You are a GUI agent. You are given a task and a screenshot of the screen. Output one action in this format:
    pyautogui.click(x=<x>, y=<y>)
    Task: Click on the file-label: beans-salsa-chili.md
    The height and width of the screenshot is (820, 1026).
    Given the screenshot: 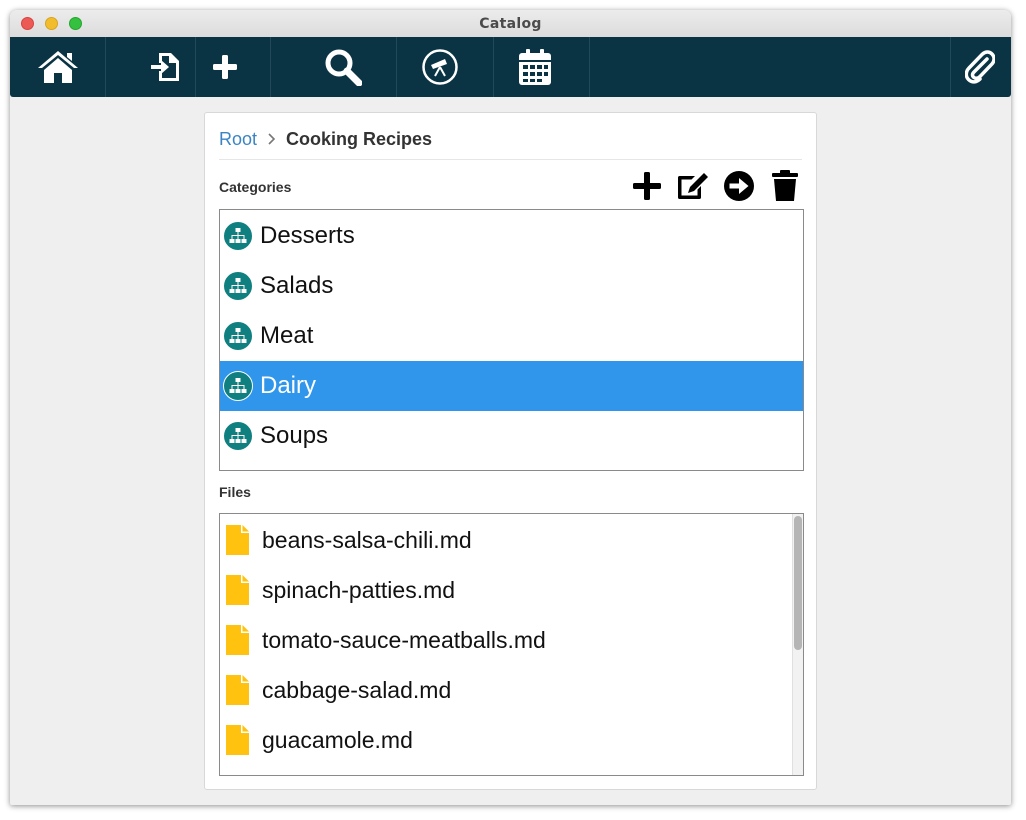 What is the action you would take?
    pyautogui.click(x=367, y=539)
    